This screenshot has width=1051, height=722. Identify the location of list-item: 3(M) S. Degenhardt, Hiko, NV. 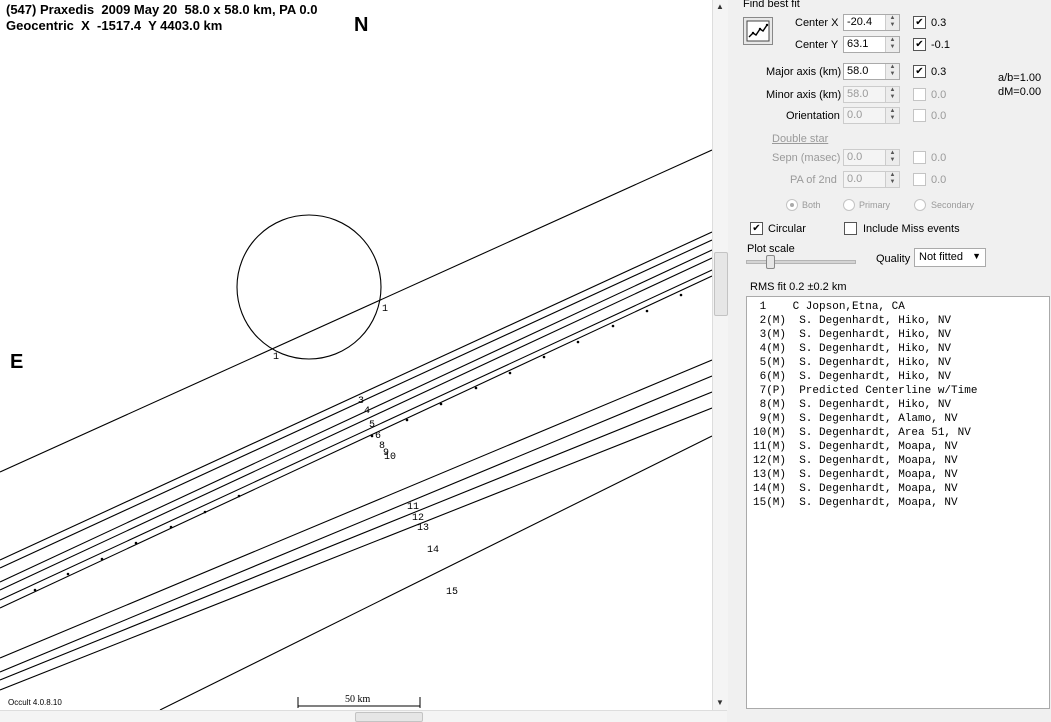
(852, 335).